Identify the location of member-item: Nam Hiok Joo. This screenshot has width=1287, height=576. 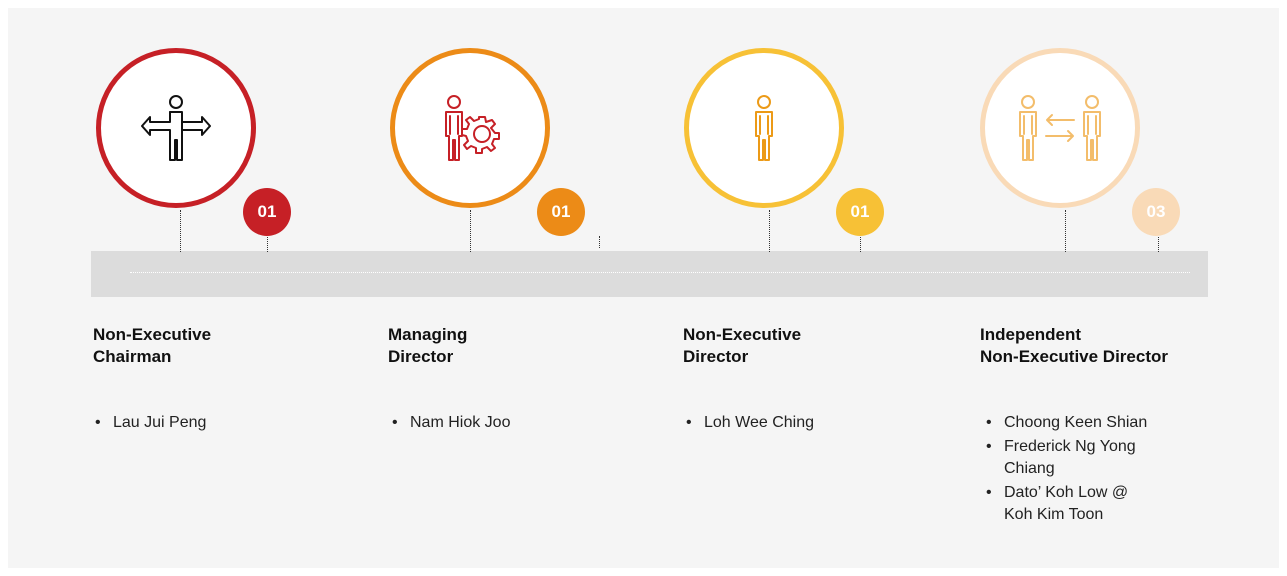
(505, 423).